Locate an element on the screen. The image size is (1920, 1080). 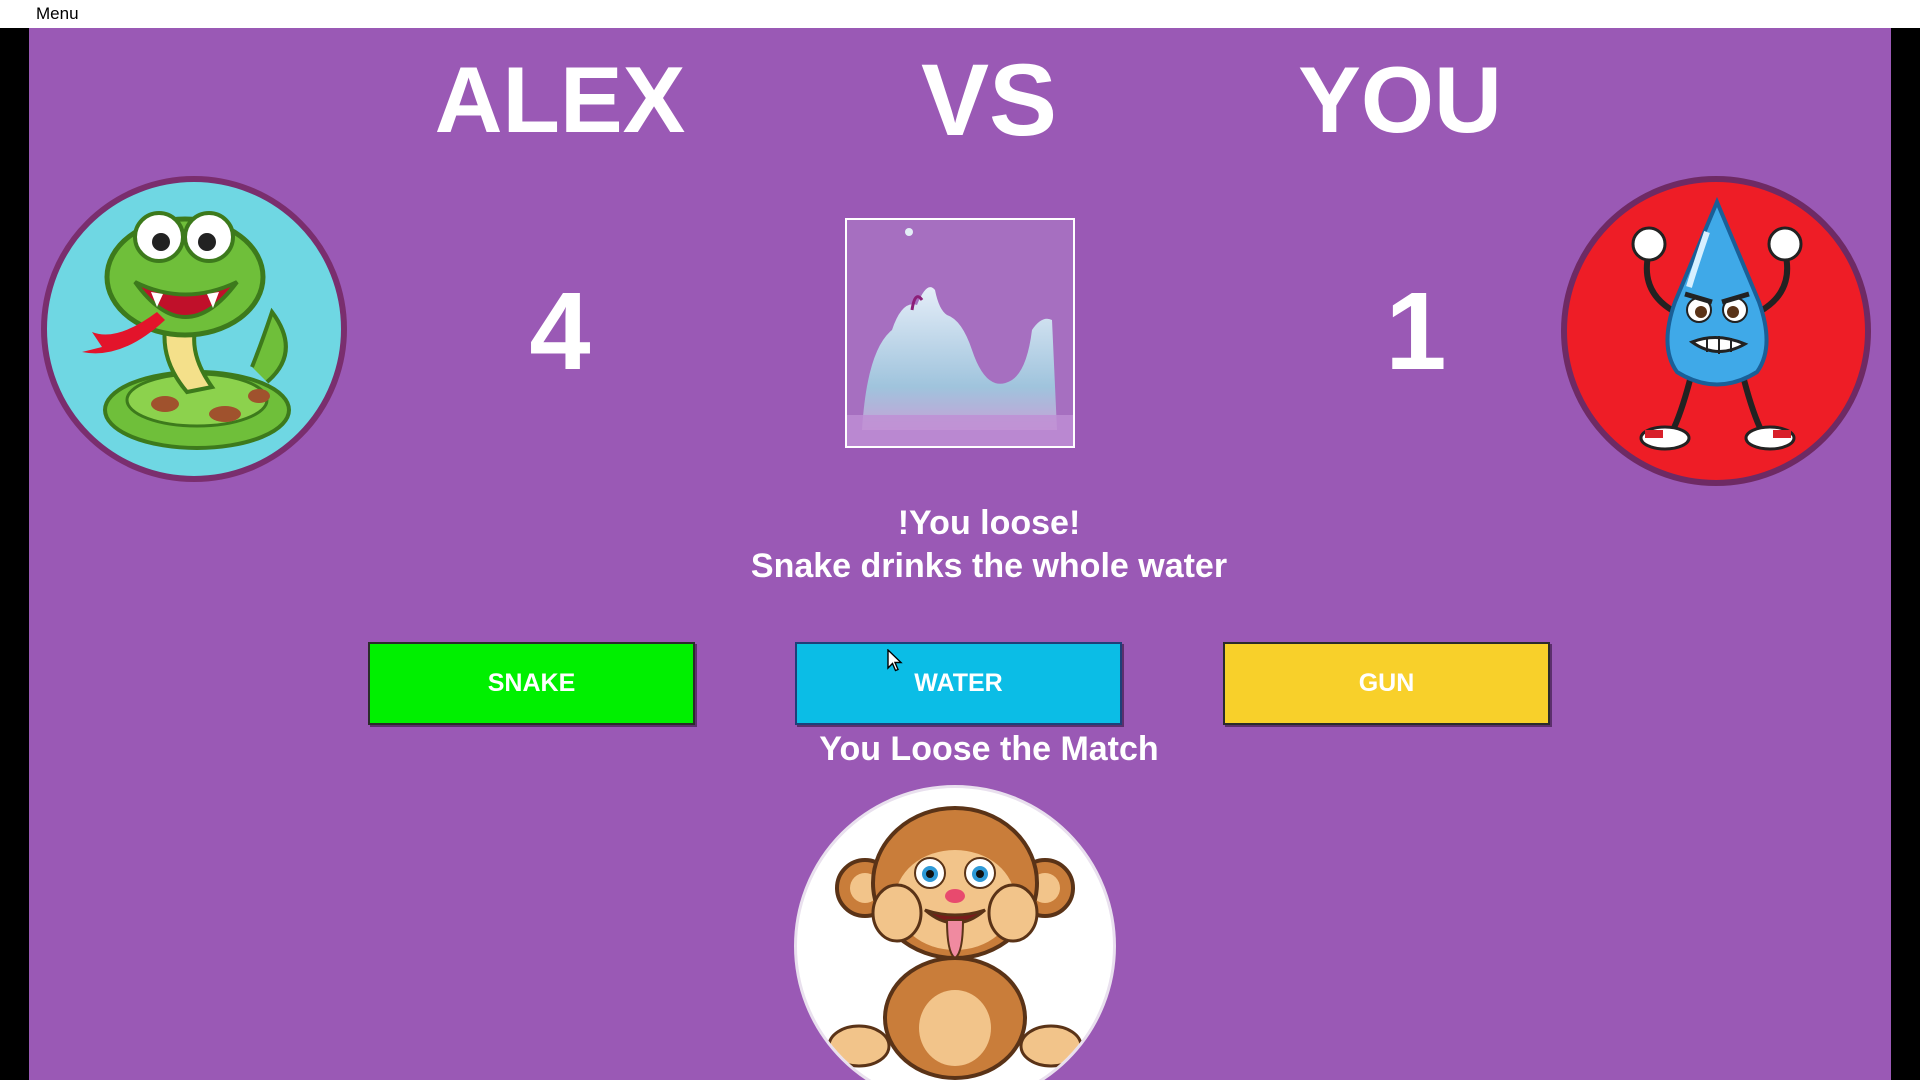
opponent-avatar is located at coordinates (194, 329).